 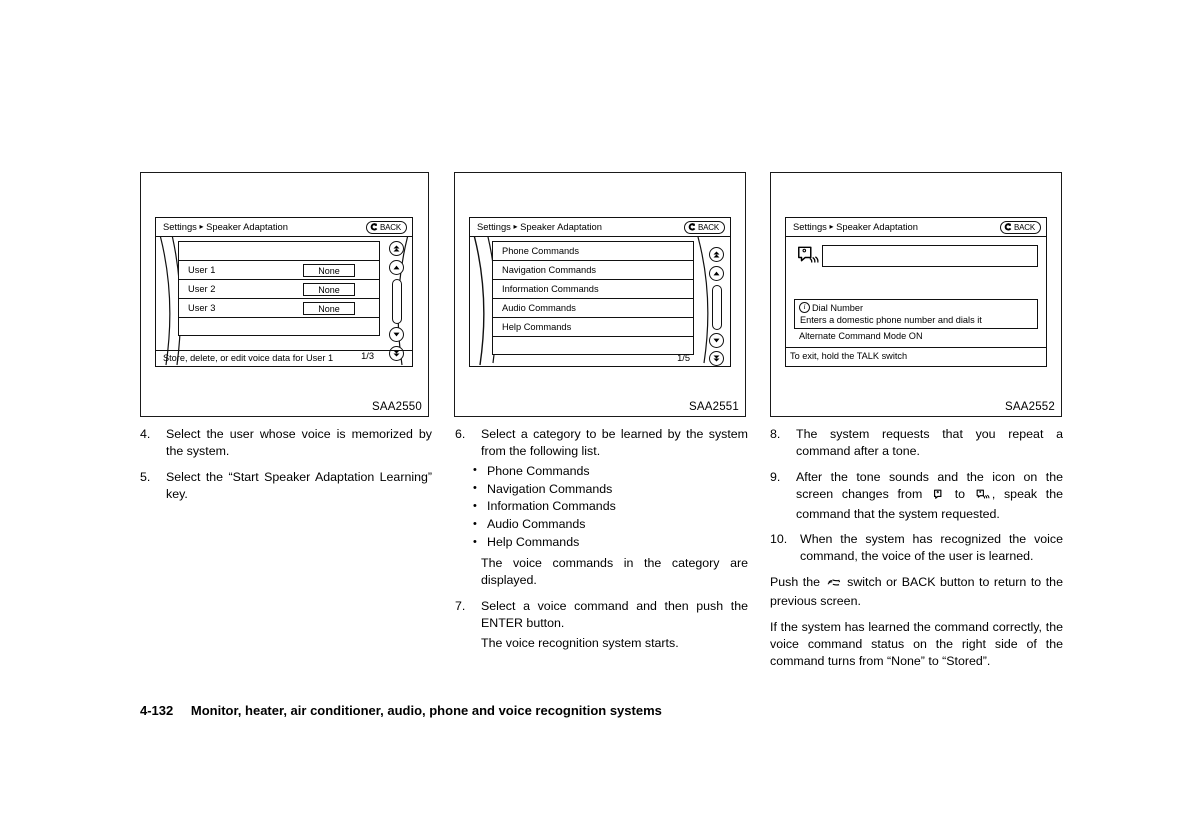 I want to click on figure-code: SAA2551, so click(x=714, y=407).